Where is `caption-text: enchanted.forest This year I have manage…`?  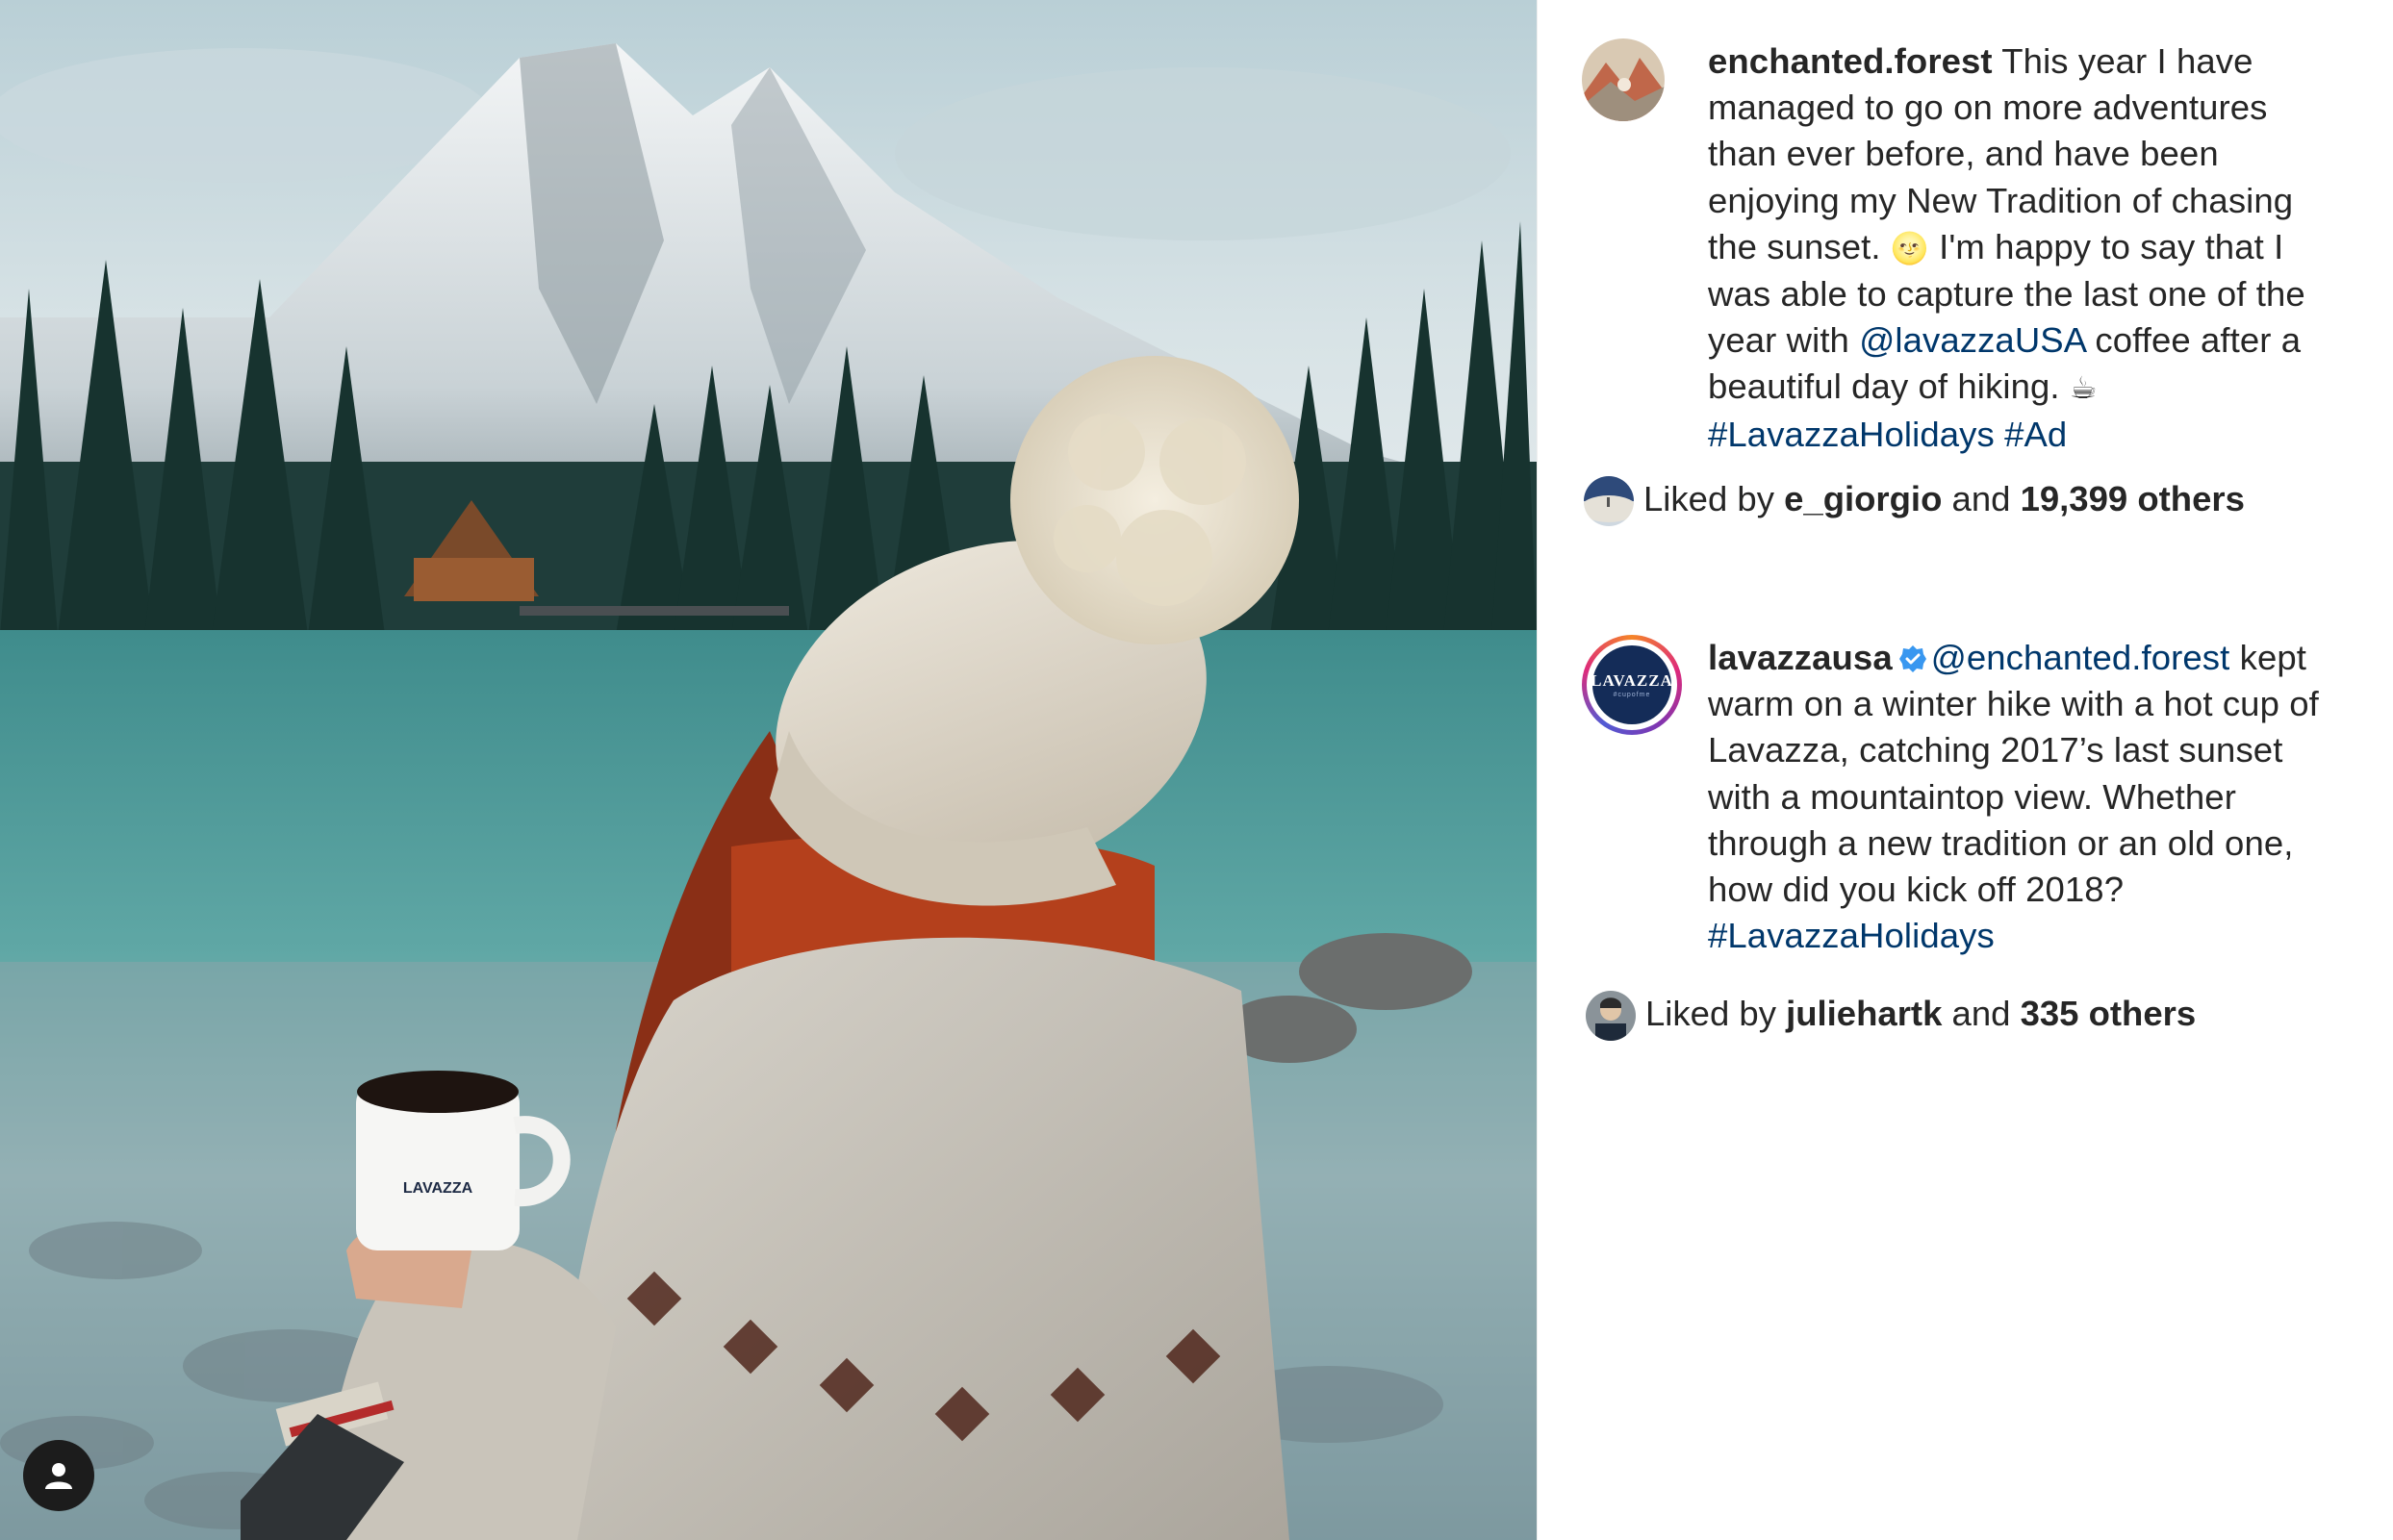
caption-text: enchanted.forest This year I have manage… is located at coordinates (2006, 247).